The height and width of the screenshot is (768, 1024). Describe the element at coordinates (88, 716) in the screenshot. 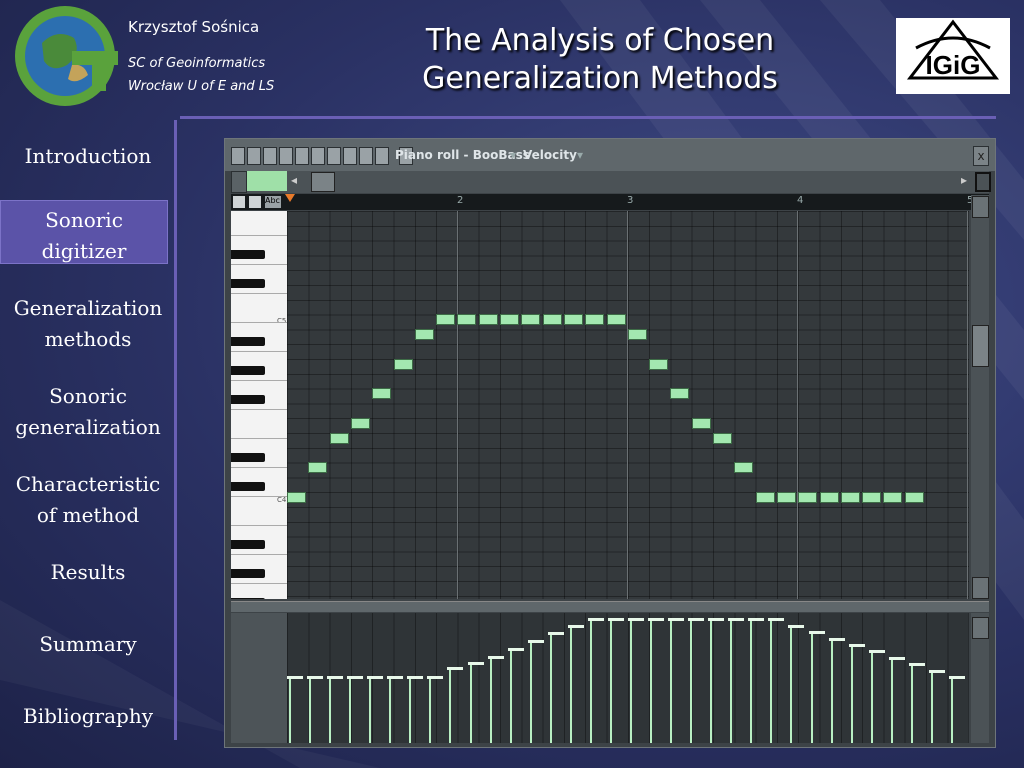

I see `nav-bibliography: Bibliography` at that location.